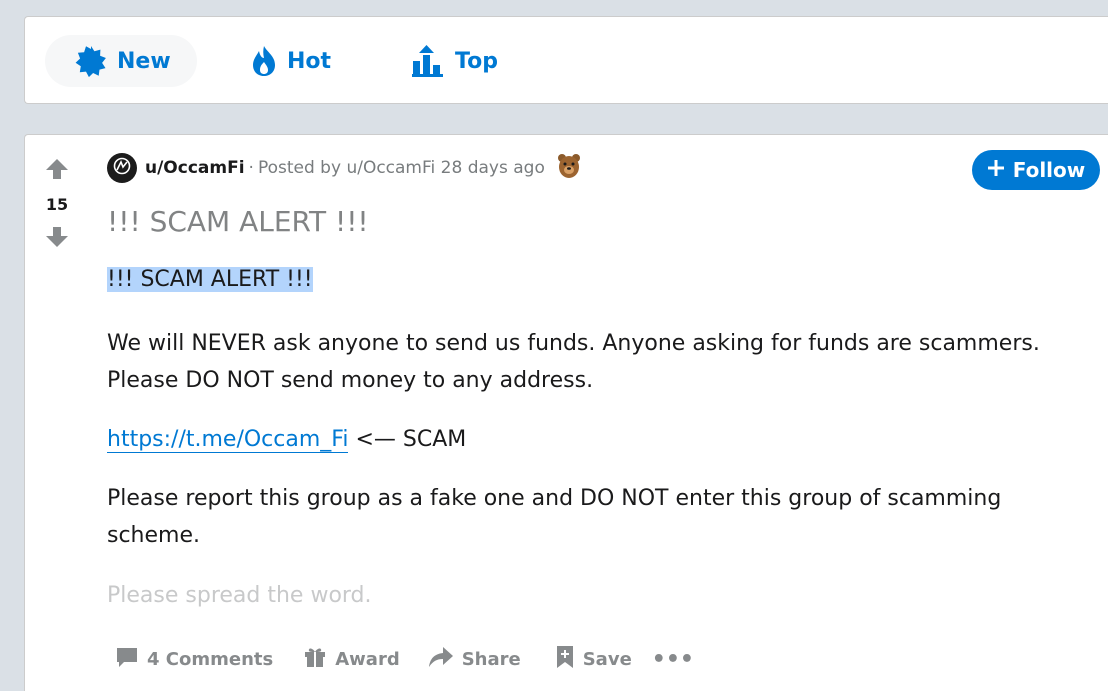 This screenshot has width=1108, height=691. I want to click on share-button: Share, so click(474, 659).